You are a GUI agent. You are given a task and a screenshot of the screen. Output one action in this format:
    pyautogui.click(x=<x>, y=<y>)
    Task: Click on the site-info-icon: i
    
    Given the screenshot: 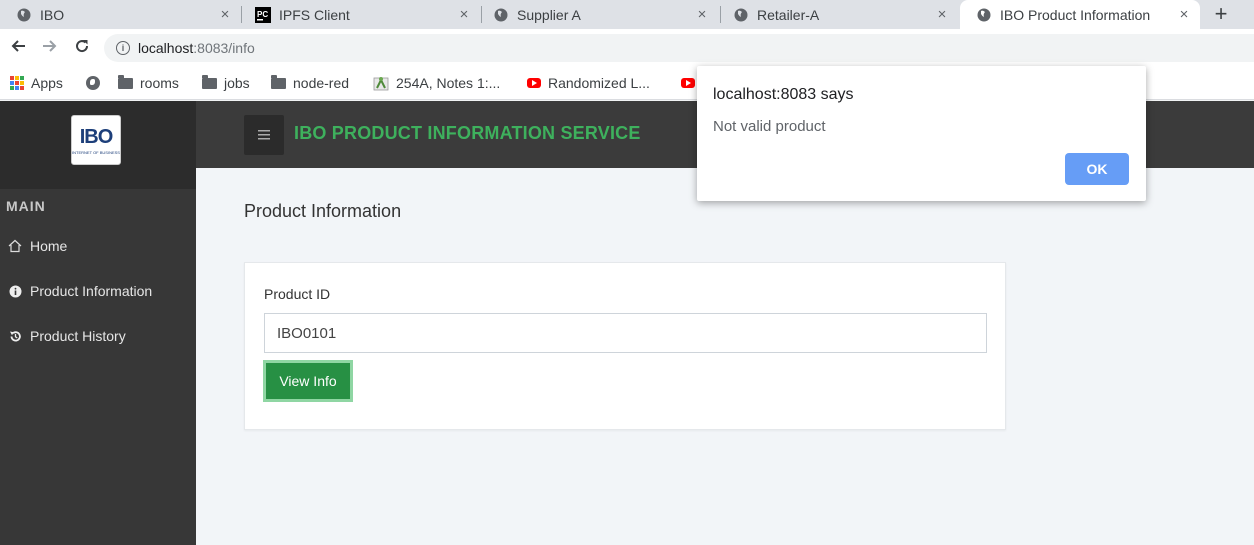 What is the action you would take?
    pyautogui.click(x=123, y=48)
    